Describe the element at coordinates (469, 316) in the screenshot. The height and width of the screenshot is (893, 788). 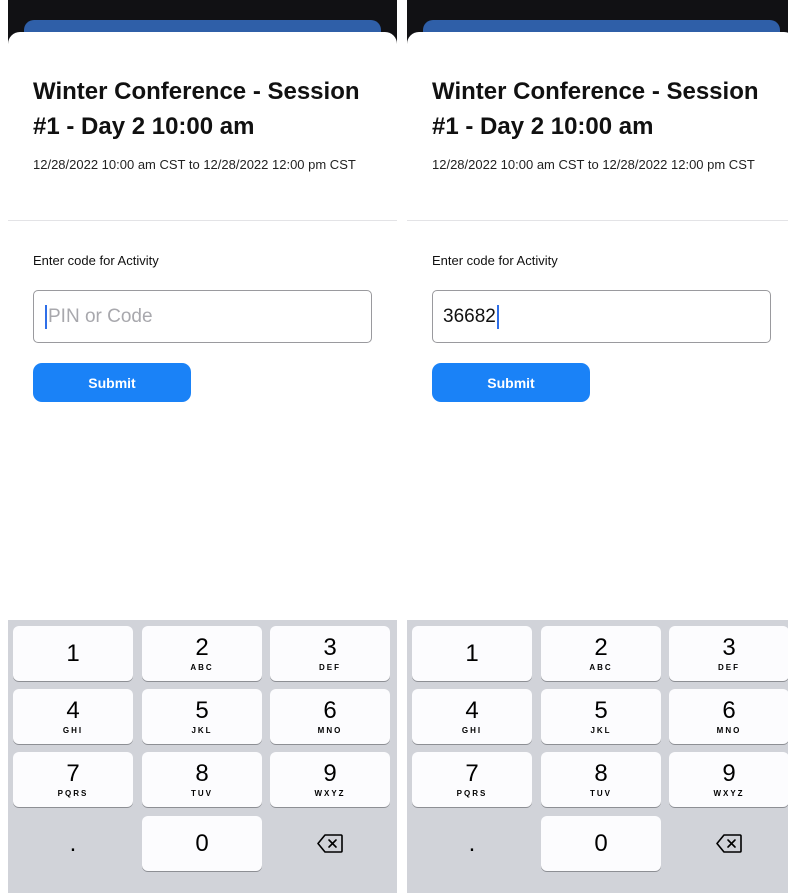
I see `code-value: 36682` at that location.